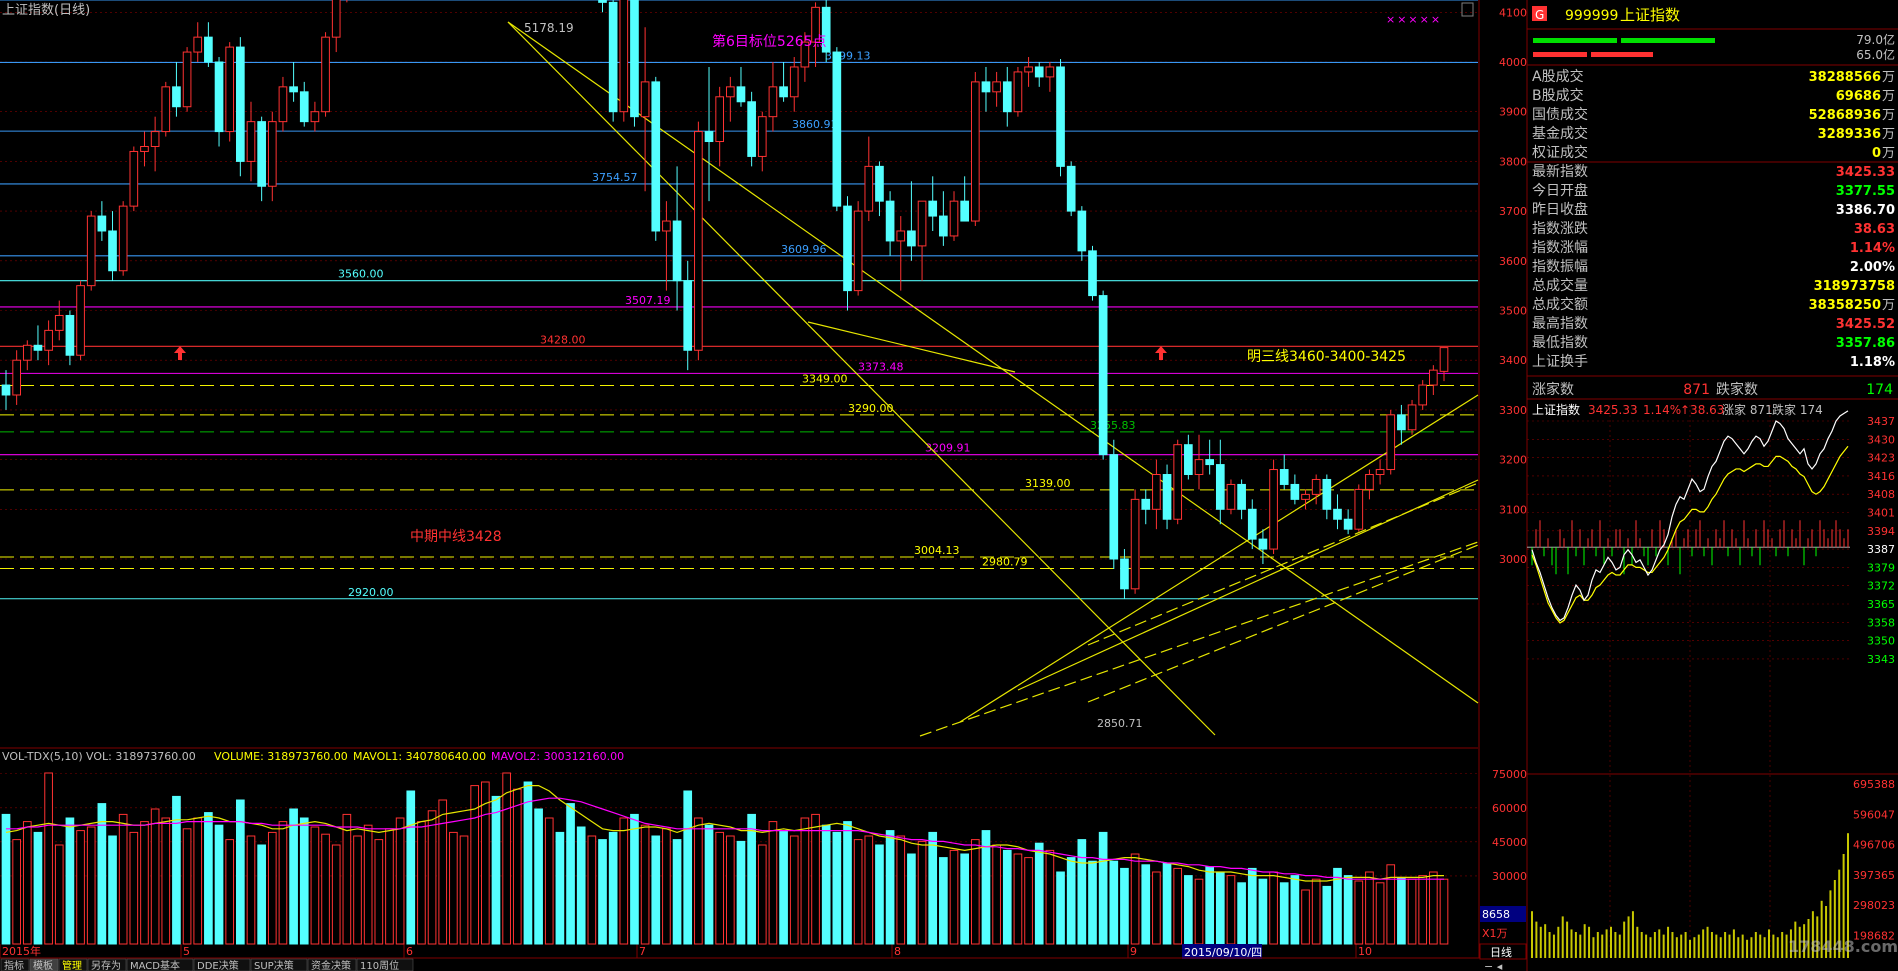 The image size is (1898, 971). I want to click on level-label: 3255.83, so click(1113, 425).